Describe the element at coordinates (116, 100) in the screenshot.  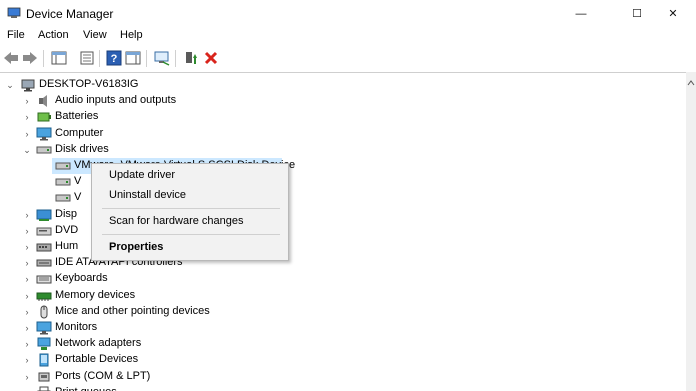
I see `tree-item-label: Audio inputs and outputs` at that location.